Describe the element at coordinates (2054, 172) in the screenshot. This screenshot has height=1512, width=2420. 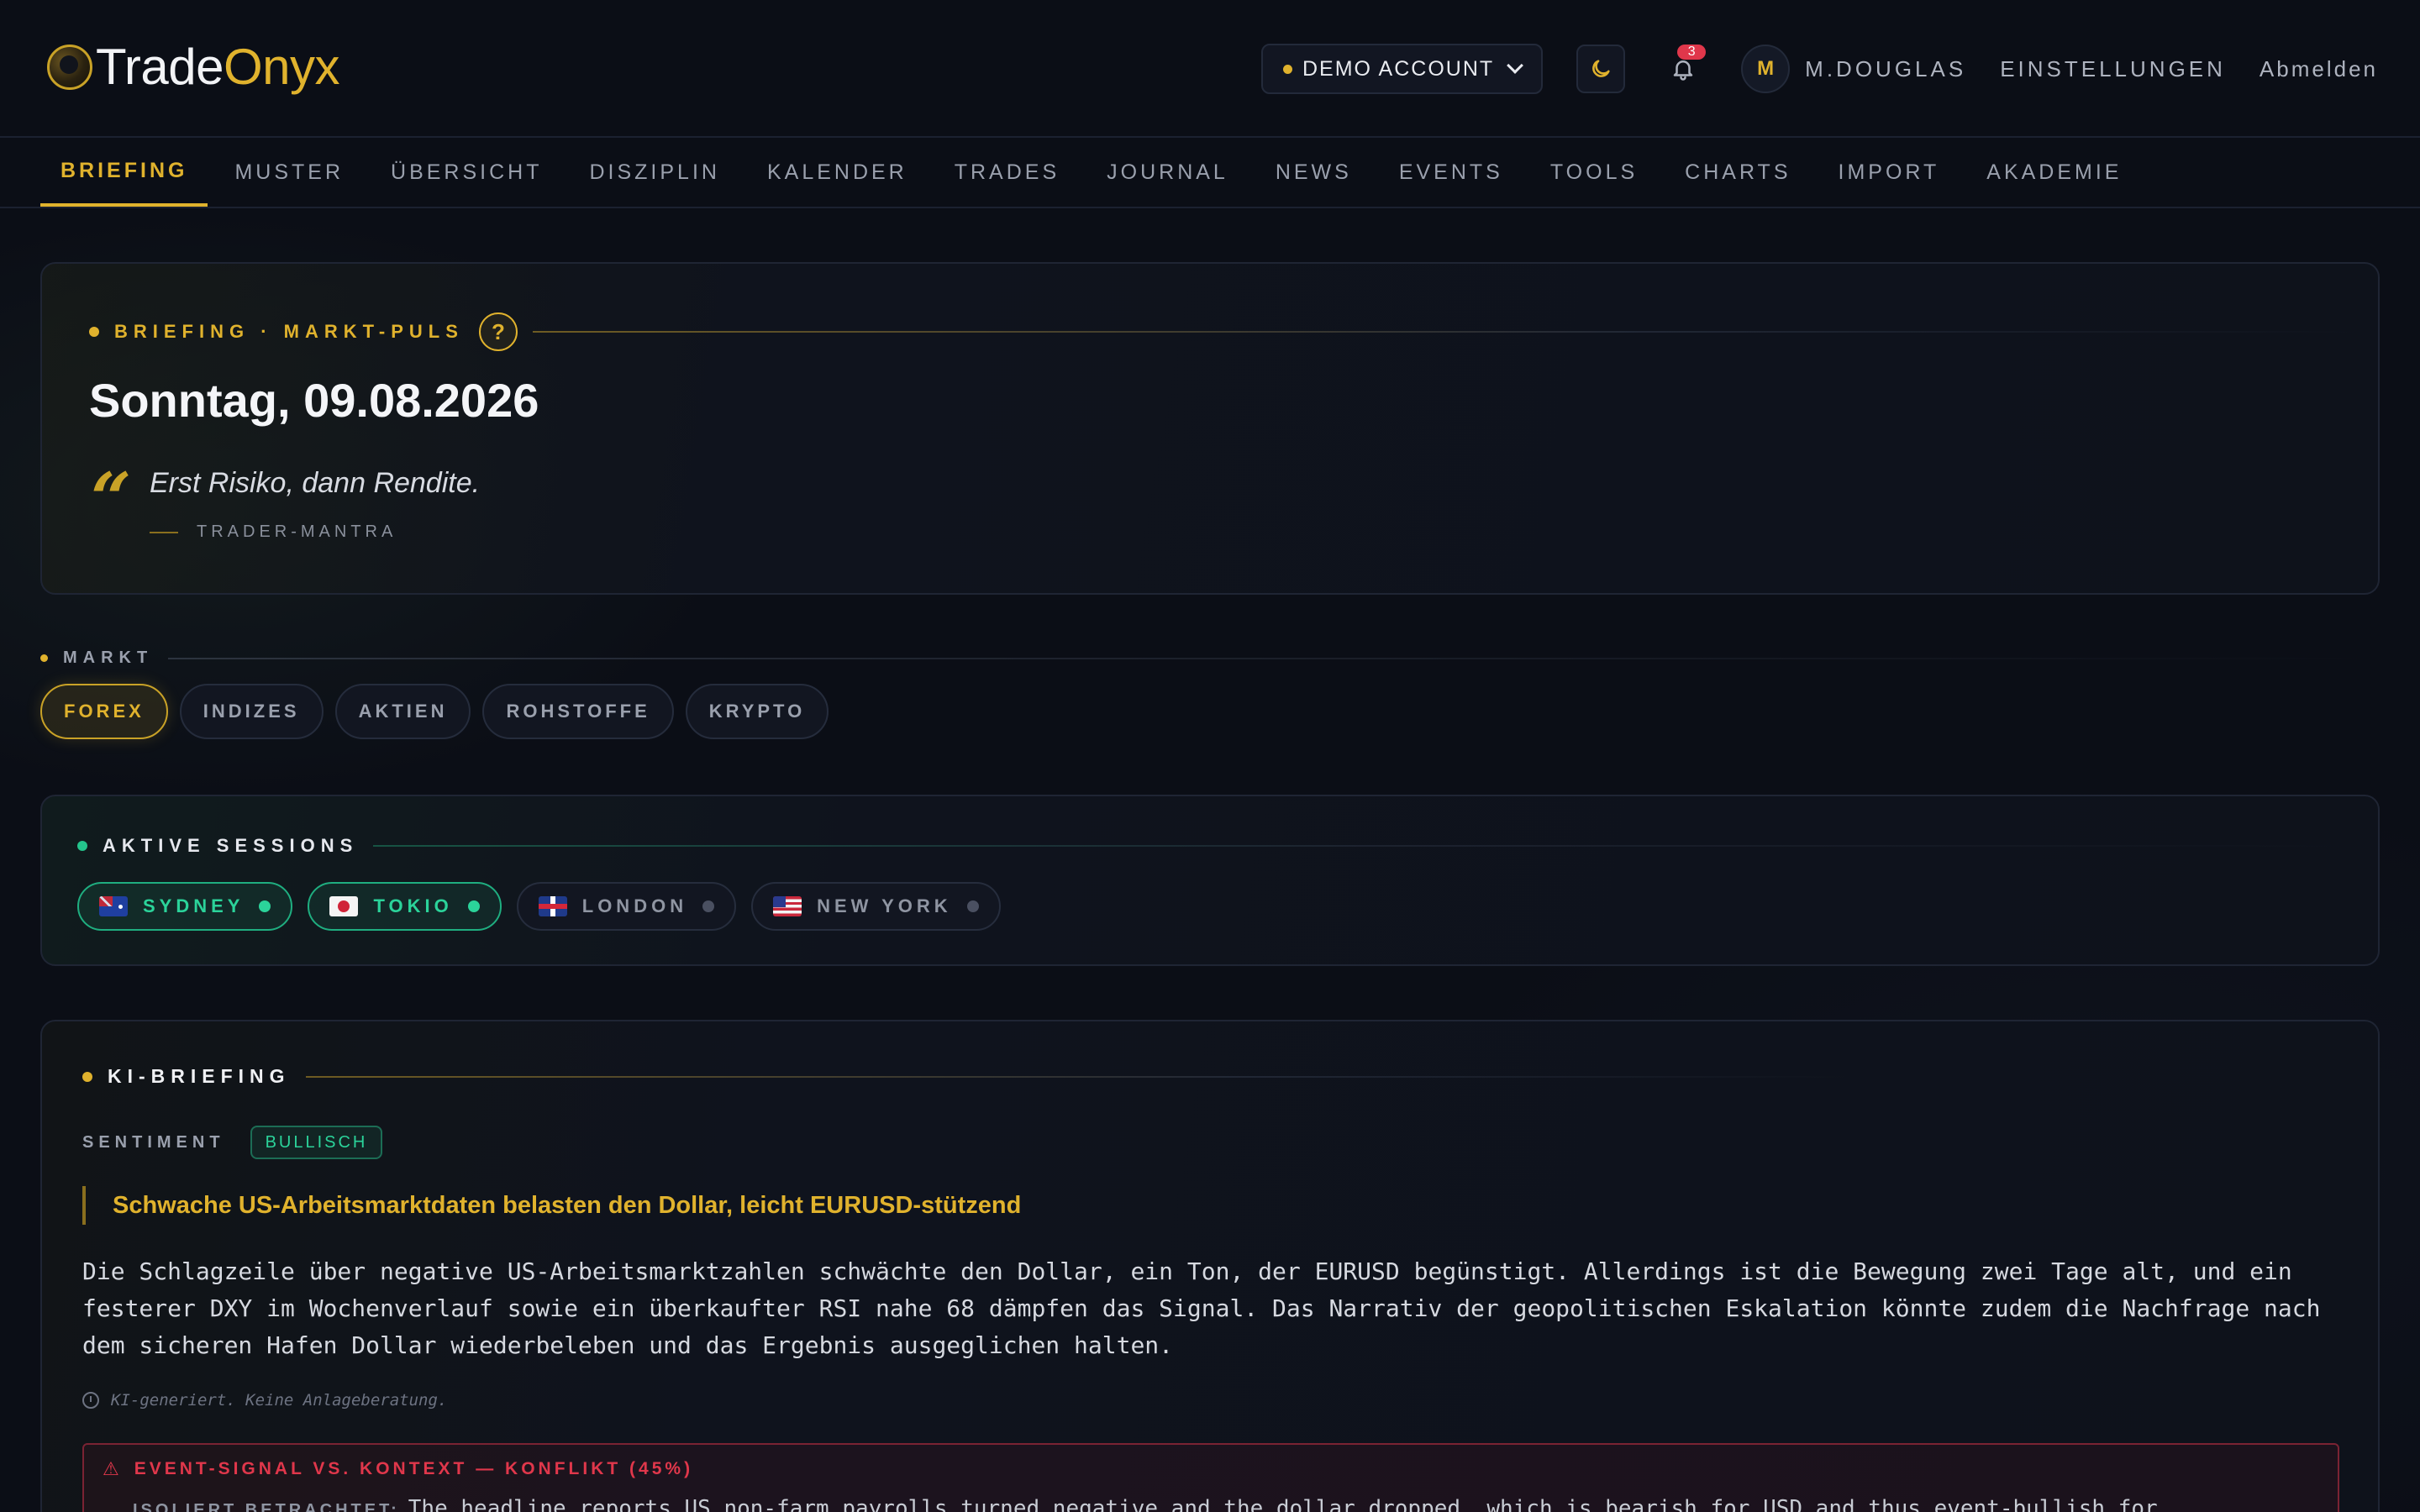
I see `tab-akademie: AKADEMIE` at that location.